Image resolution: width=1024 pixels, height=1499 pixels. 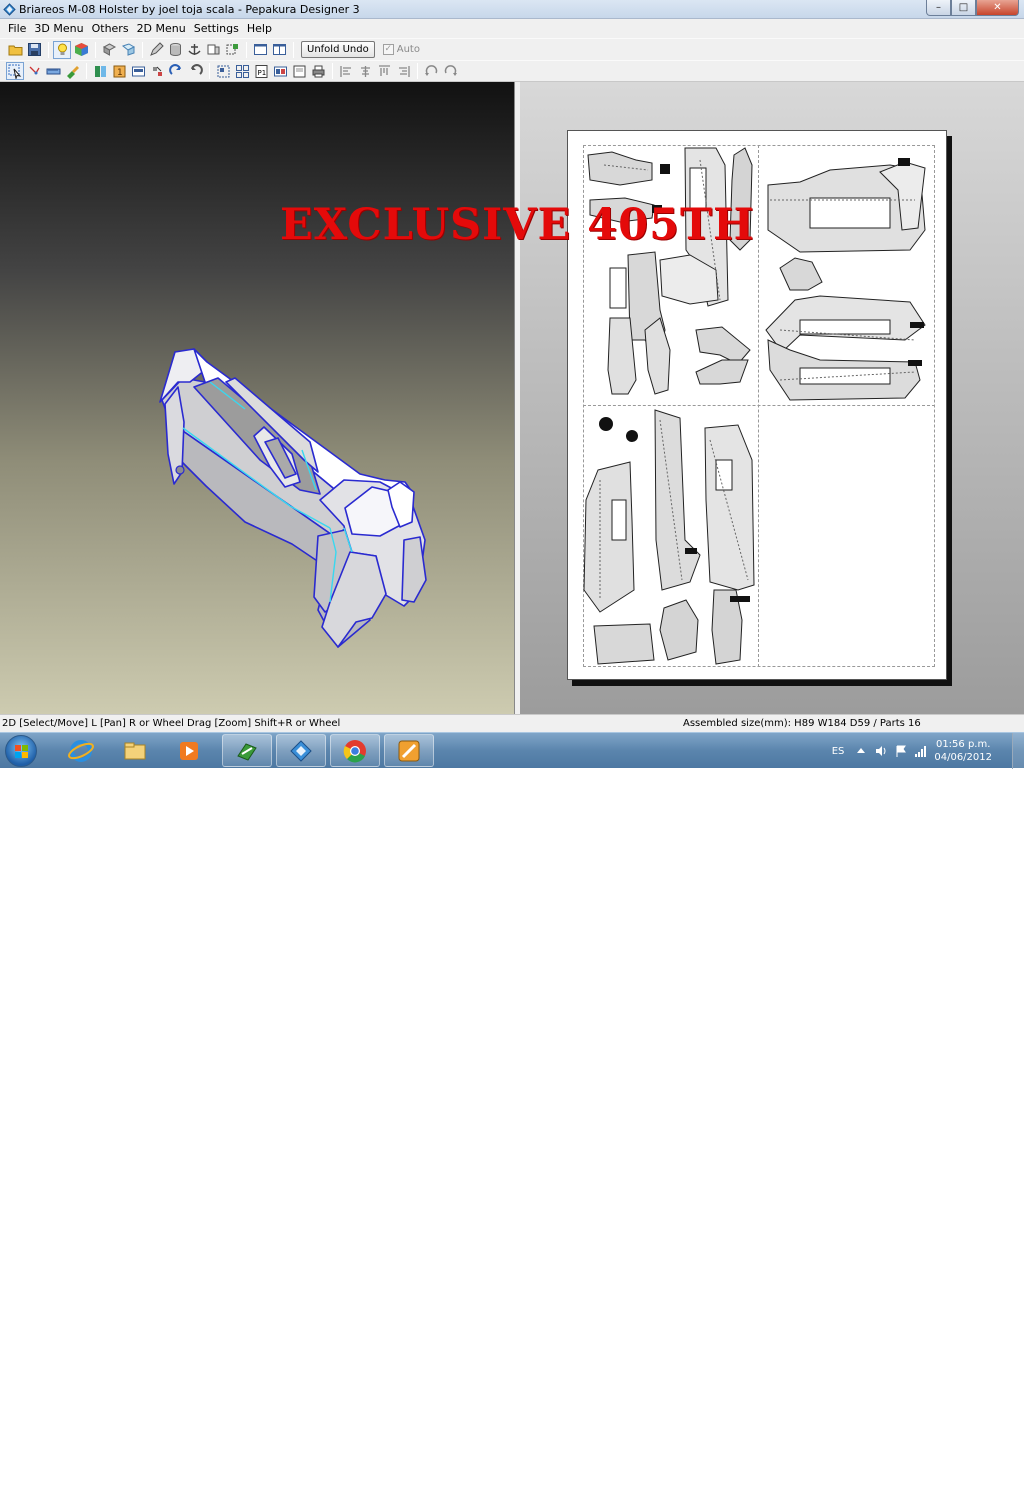 I want to click on clock-time: 01:56 p.m., so click(x=963, y=744).